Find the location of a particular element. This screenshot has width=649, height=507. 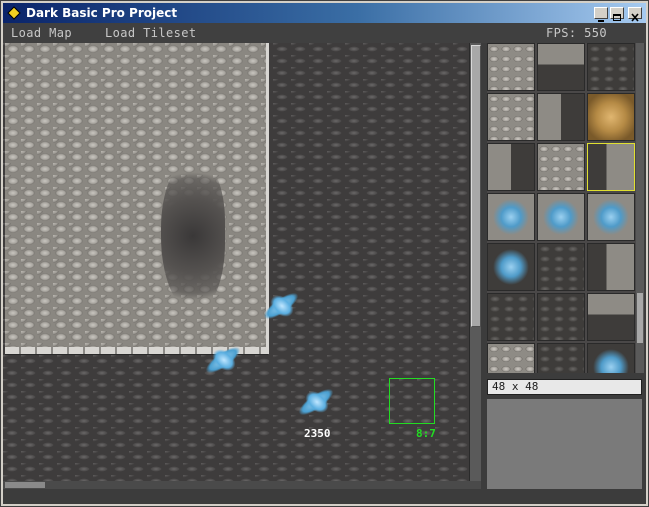

tile-cursor is located at coordinates (412, 401).